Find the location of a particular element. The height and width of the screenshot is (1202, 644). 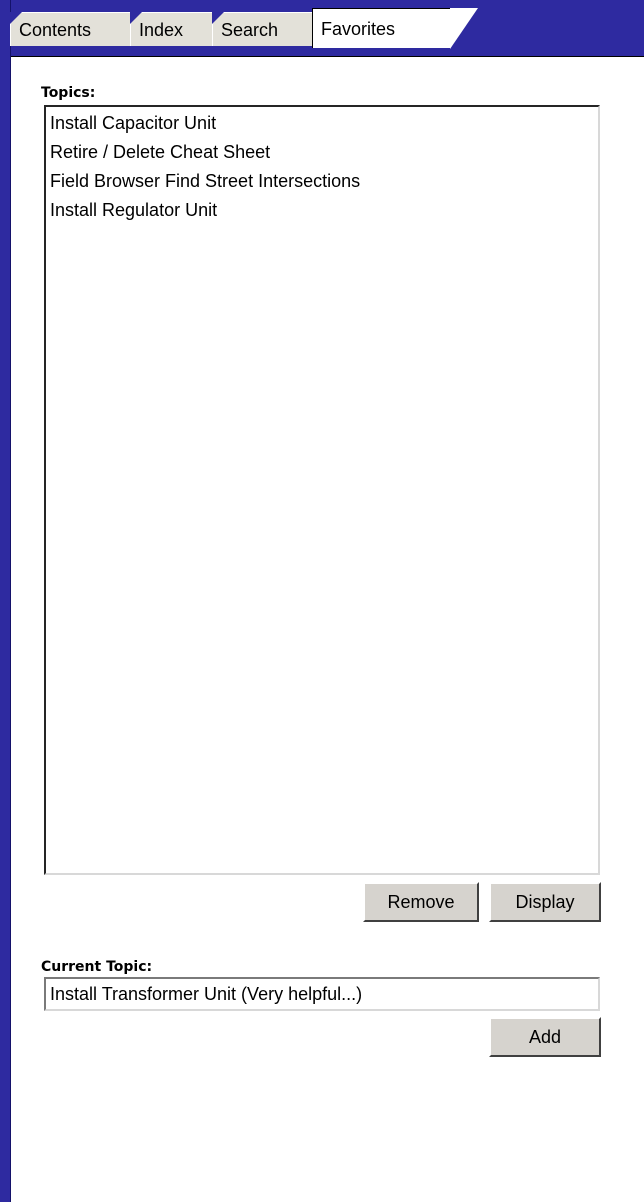

tab-search: Search is located at coordinates (262, 29).